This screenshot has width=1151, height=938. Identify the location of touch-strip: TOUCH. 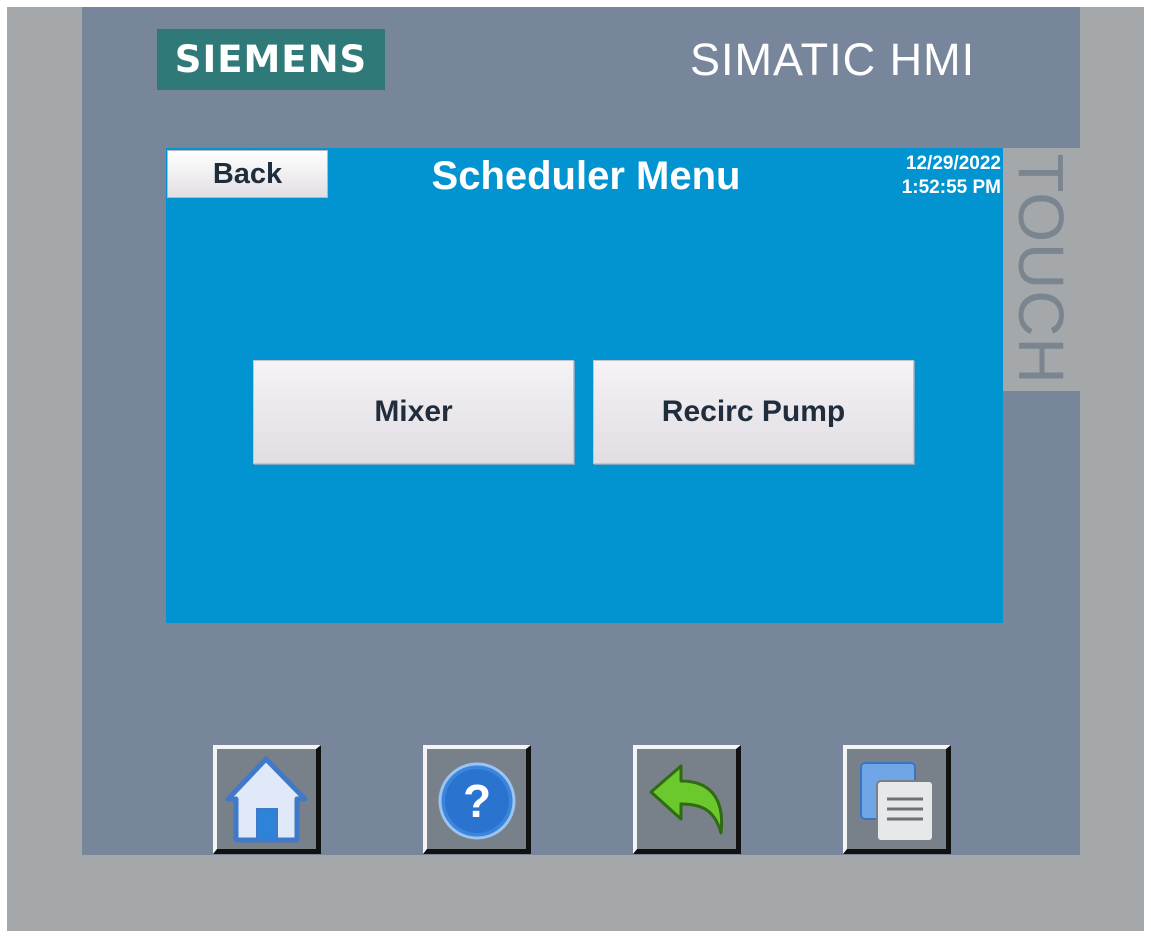
(1041, 269).